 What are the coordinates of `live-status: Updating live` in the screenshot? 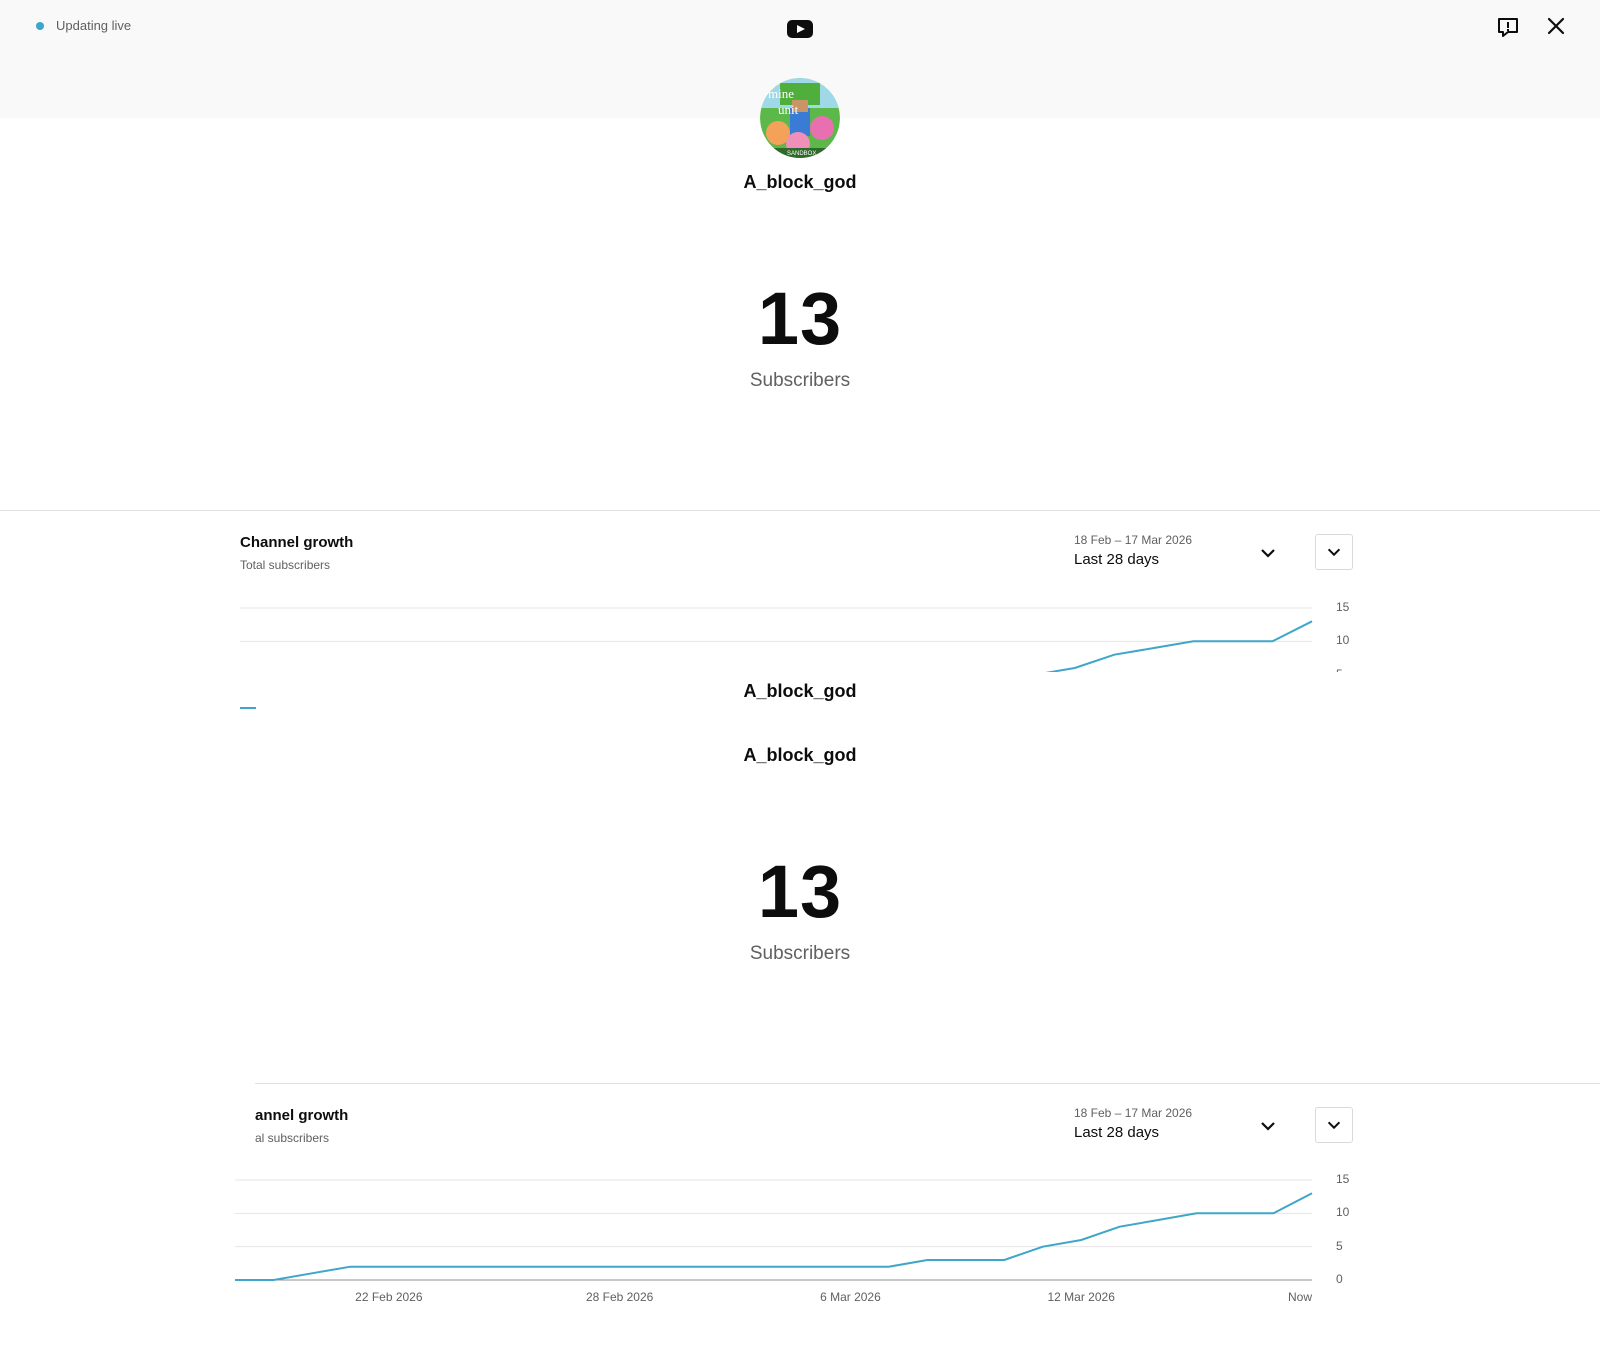 It's located at (83, 25).